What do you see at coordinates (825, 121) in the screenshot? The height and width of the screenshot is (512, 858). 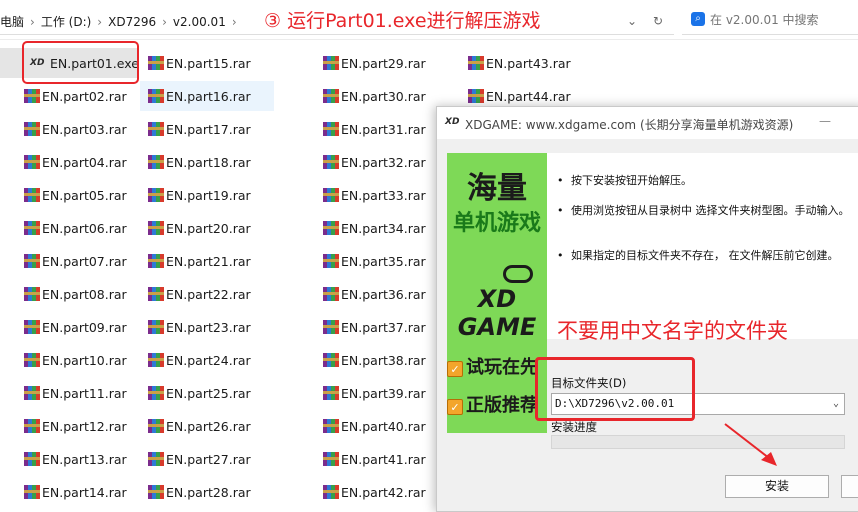 I see `minimize-icon: —` at bounding box center [825, 121].